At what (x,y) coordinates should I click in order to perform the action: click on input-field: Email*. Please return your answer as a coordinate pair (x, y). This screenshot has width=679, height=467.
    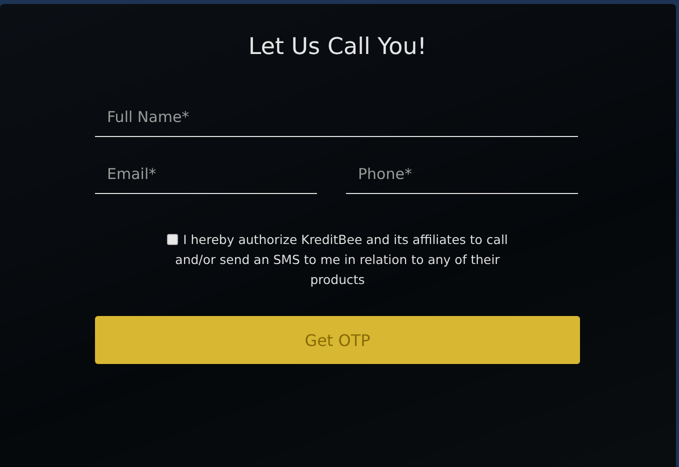
    Looking at the image, I should click on (206, 175).